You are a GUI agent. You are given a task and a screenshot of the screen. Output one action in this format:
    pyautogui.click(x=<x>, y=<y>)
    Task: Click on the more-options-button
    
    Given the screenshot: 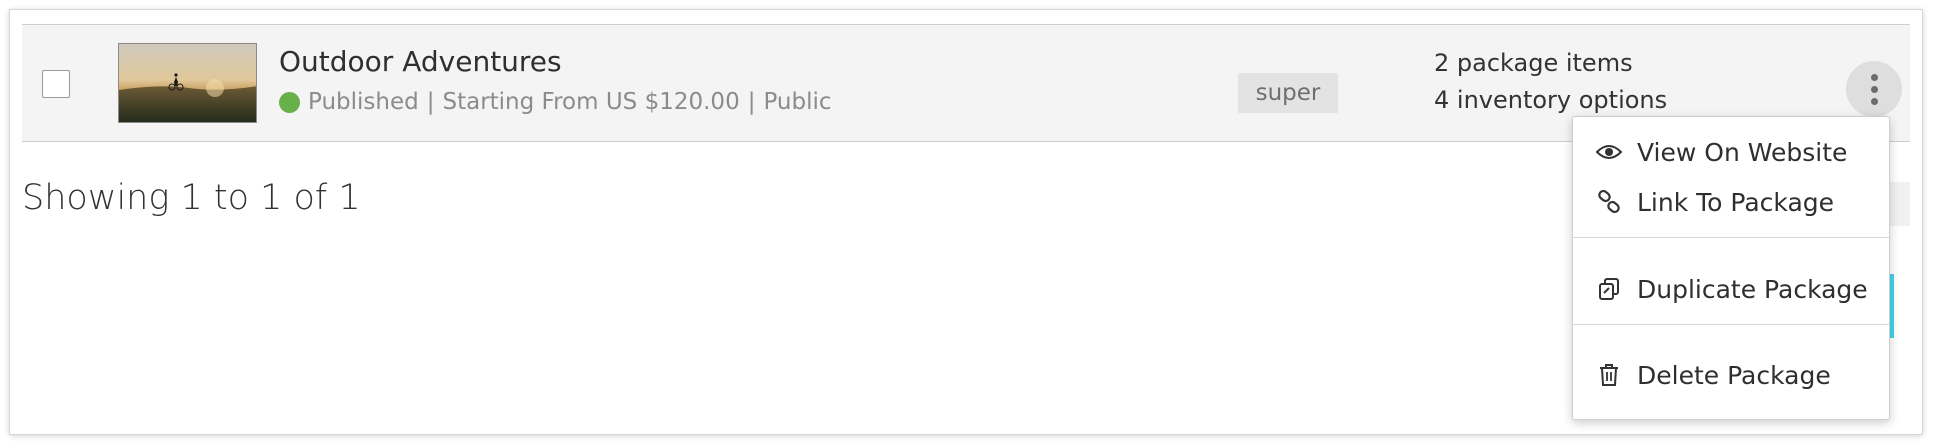 What is the action you would take?
    pyautogui.click(x=1874, y=89)
    